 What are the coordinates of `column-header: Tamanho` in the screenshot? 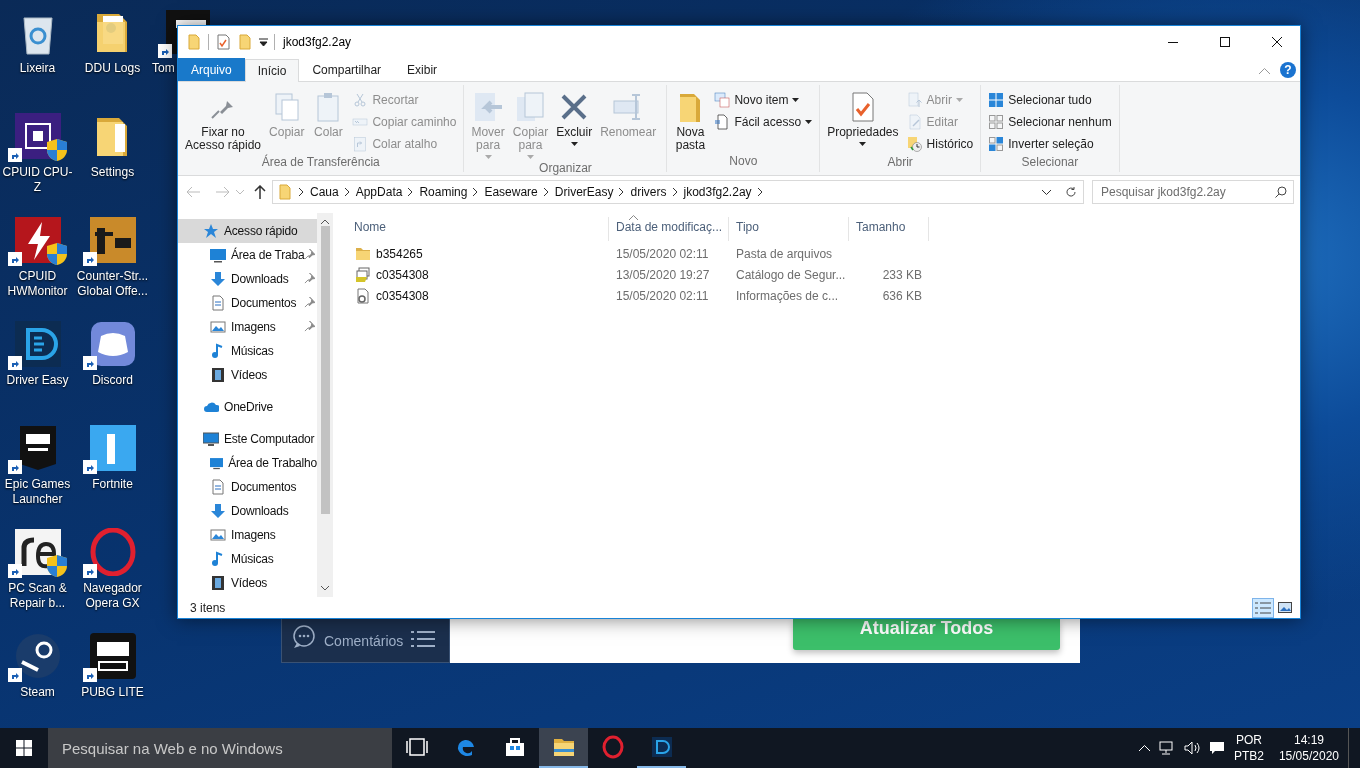 It's located at (889, 229).